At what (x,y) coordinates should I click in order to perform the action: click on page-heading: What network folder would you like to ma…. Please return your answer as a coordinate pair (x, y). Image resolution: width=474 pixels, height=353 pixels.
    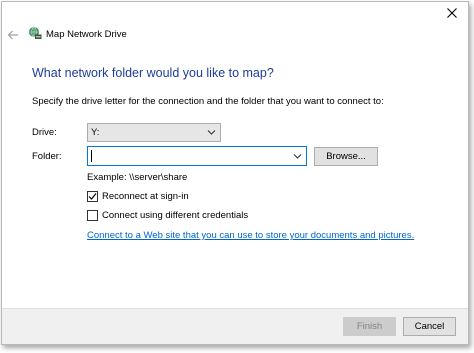
    Looking at the image, I should click on (153, 73).